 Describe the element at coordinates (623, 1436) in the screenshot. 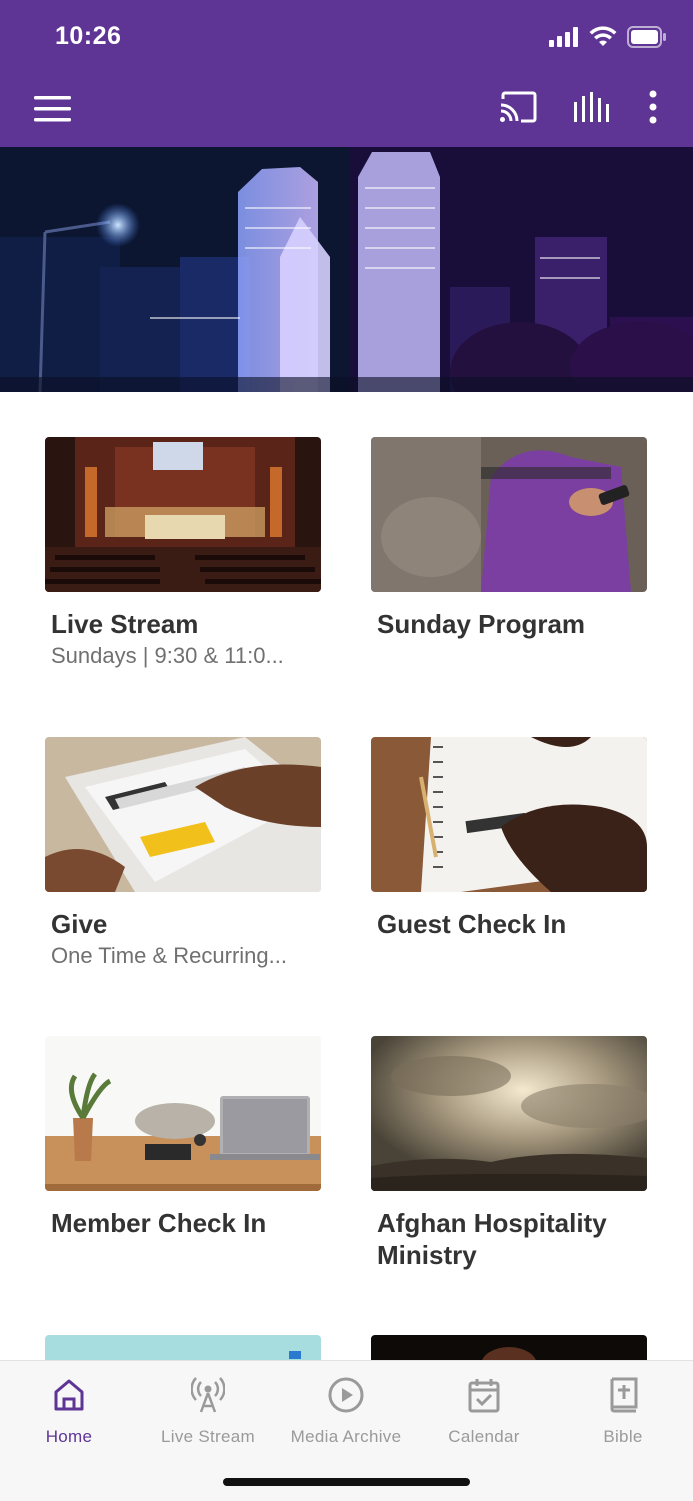

I see `tab-label: Bible` at that location.